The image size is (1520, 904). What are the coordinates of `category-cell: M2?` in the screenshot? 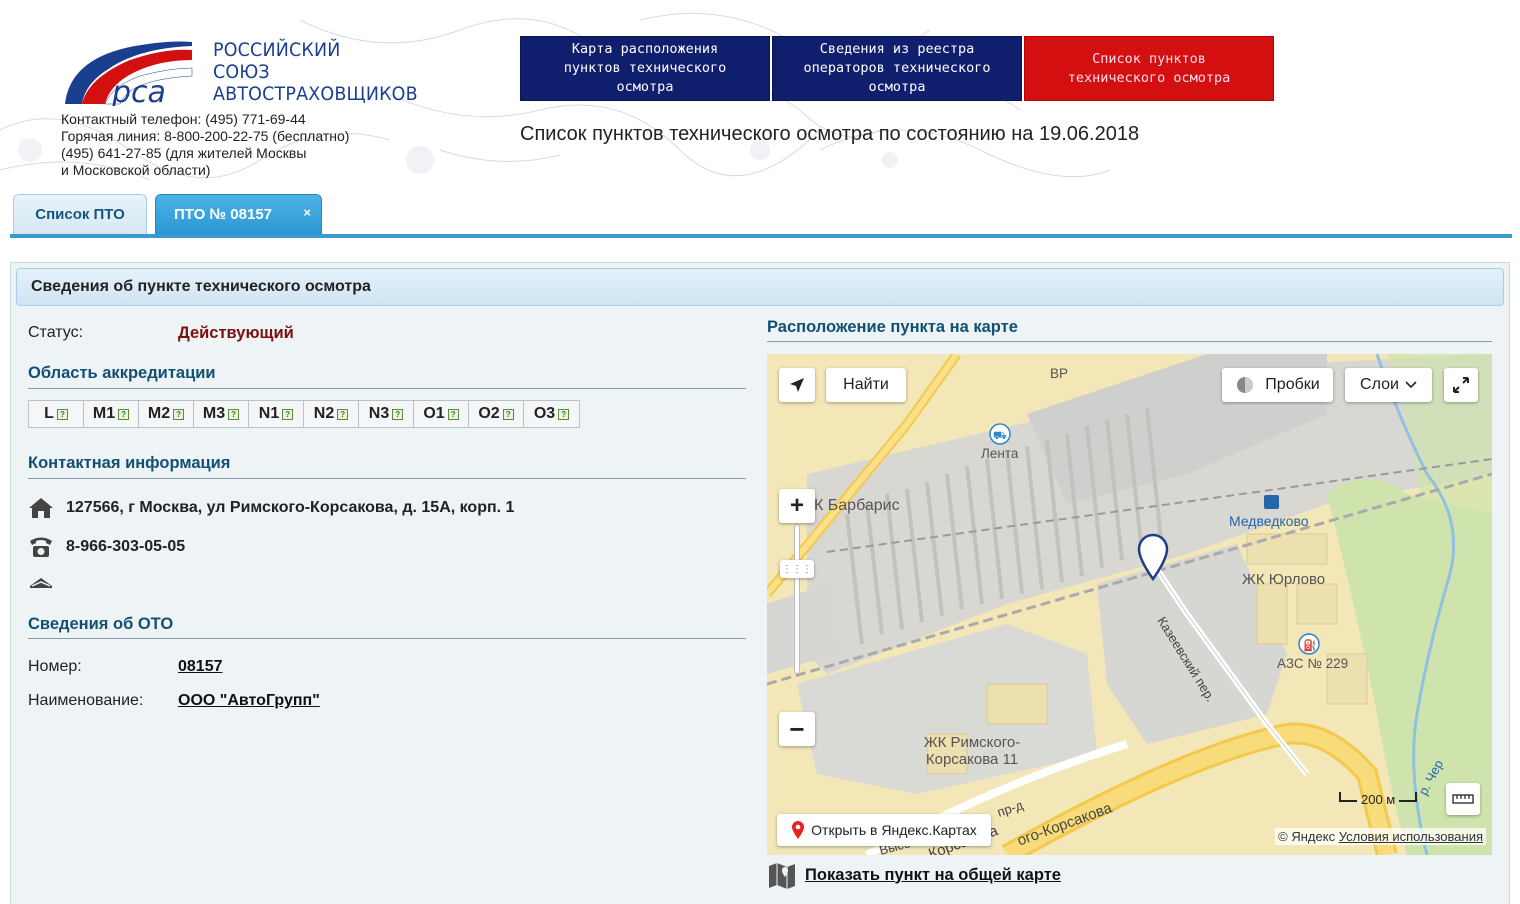 It's located at (166, 414).